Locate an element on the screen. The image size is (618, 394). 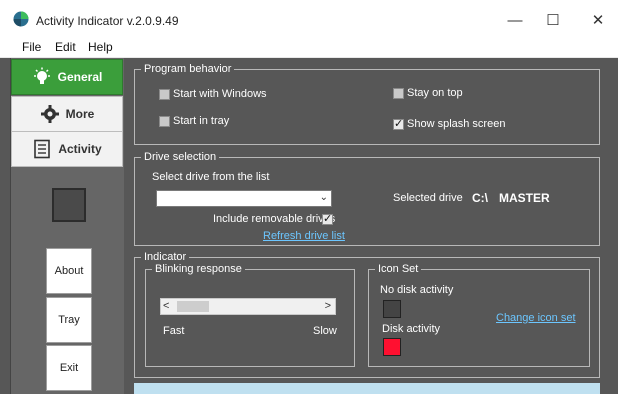
fast-label: Fast is located at coordinates (174, 331).